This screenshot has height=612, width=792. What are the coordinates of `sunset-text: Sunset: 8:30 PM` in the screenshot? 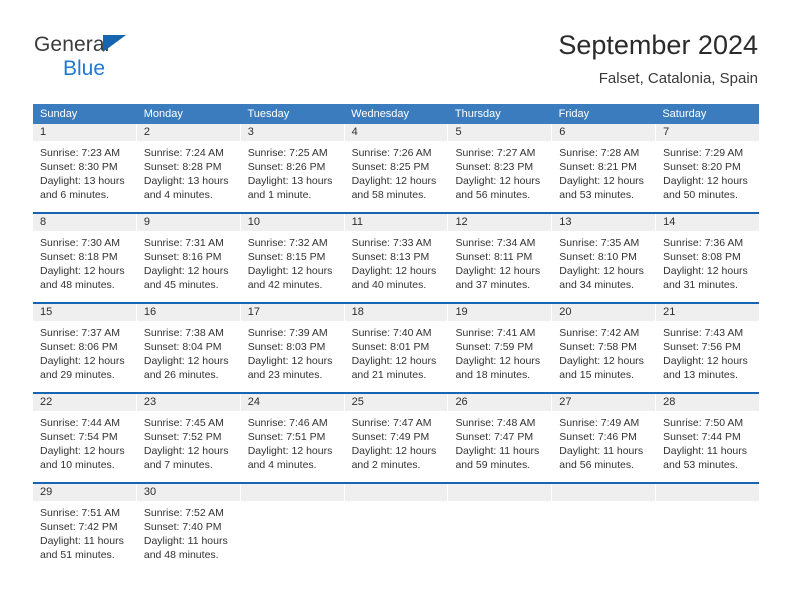 It's located at (79, 167).